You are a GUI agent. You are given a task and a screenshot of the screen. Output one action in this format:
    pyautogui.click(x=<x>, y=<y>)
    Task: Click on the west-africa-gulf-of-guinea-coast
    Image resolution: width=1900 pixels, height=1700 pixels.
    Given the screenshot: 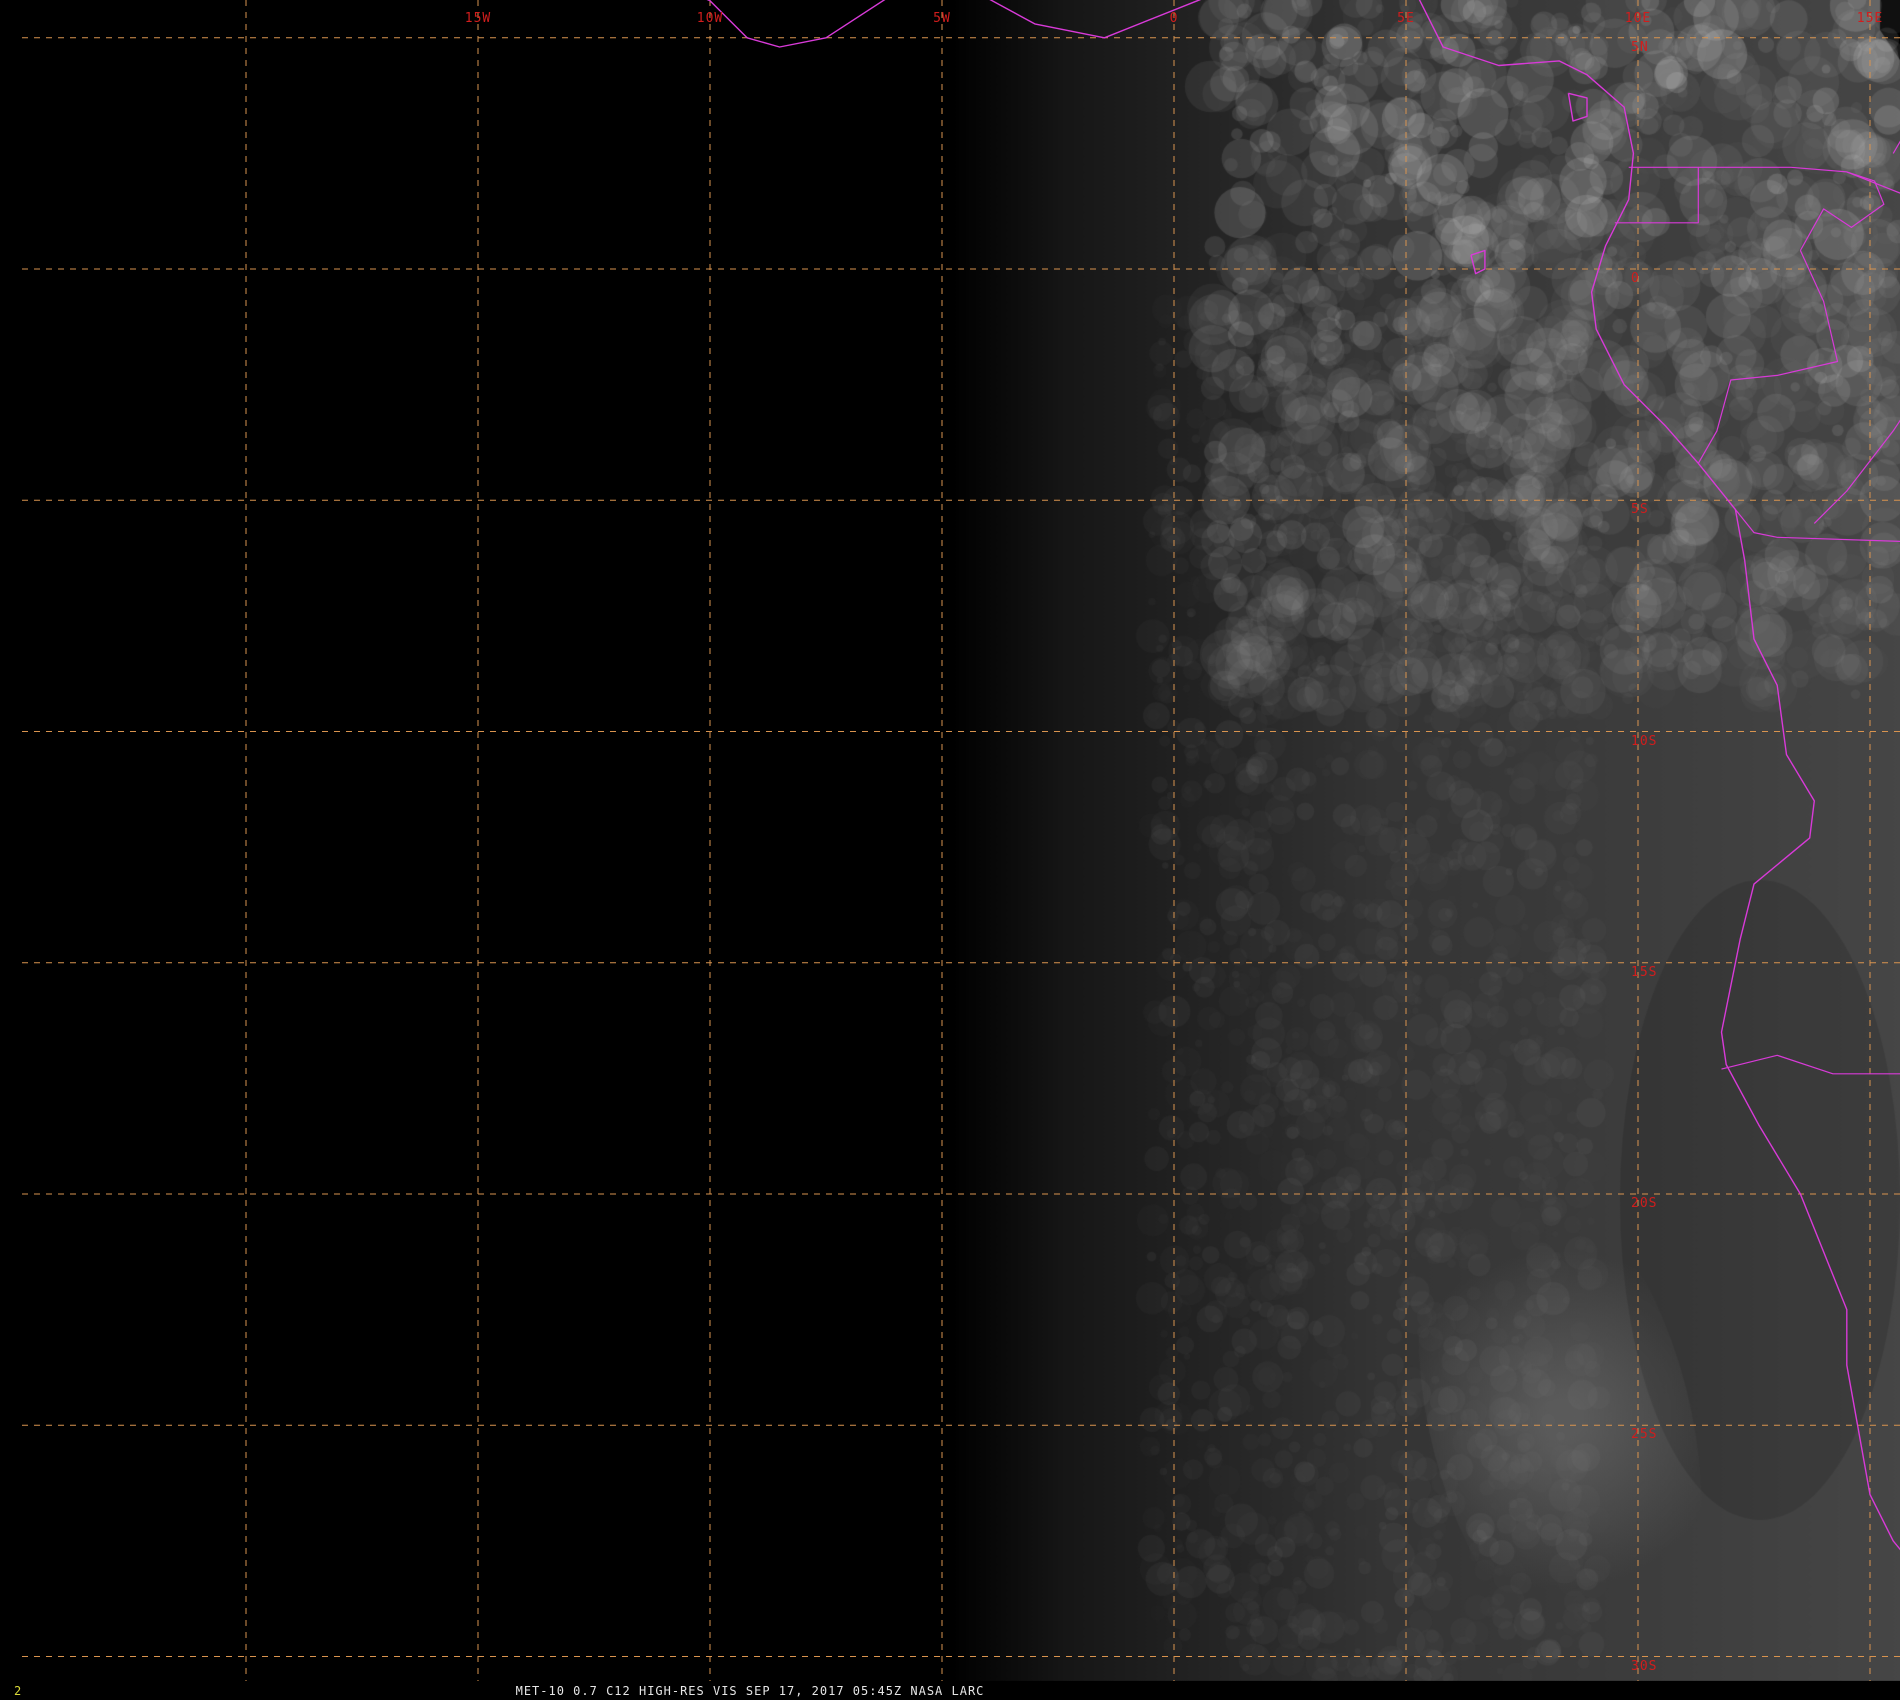 What is the action you would take?
    pyautogui.click(x=796, y=24)
    